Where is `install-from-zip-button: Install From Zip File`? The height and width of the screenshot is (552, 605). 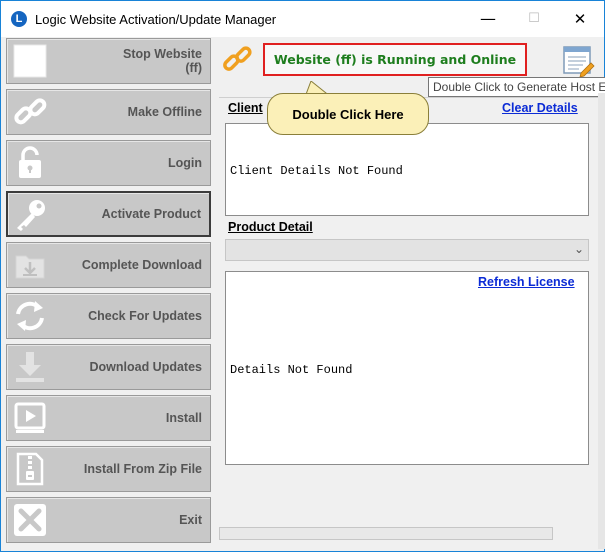 install-from-zip-button: Install From Zip File is located at coordinates (108, 469).